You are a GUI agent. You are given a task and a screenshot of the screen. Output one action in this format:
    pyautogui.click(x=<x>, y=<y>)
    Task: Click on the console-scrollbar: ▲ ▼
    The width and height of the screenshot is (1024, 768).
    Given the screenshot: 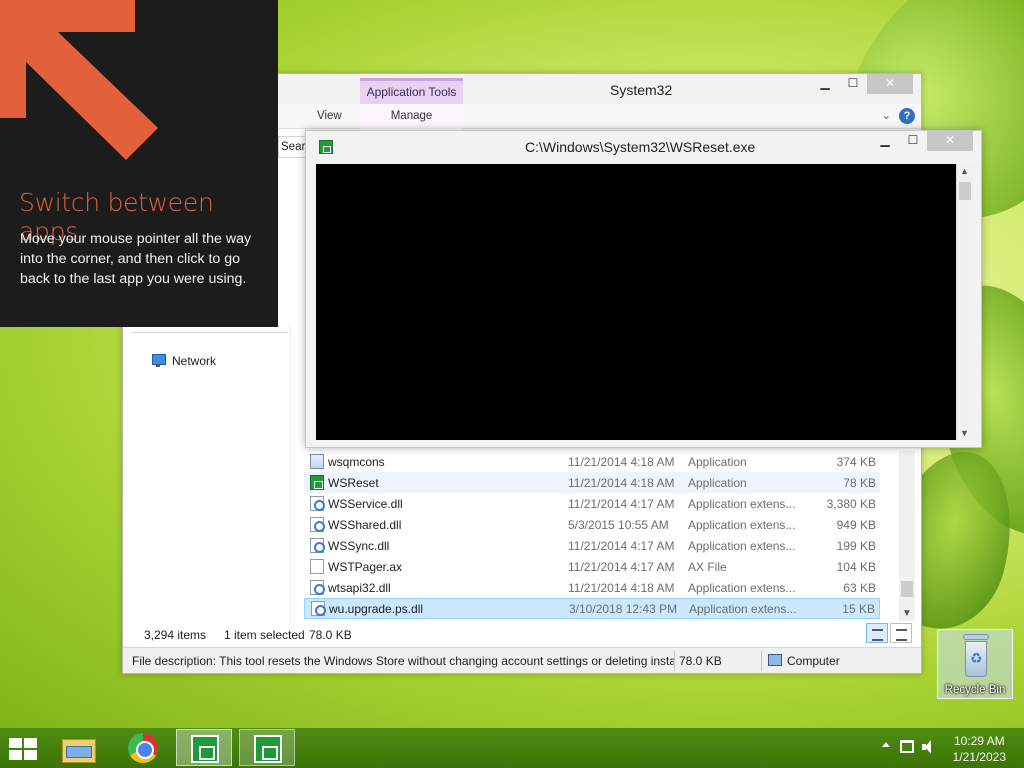 What is the action you would take?
    pyautogui.click(x=964, y=302)
    